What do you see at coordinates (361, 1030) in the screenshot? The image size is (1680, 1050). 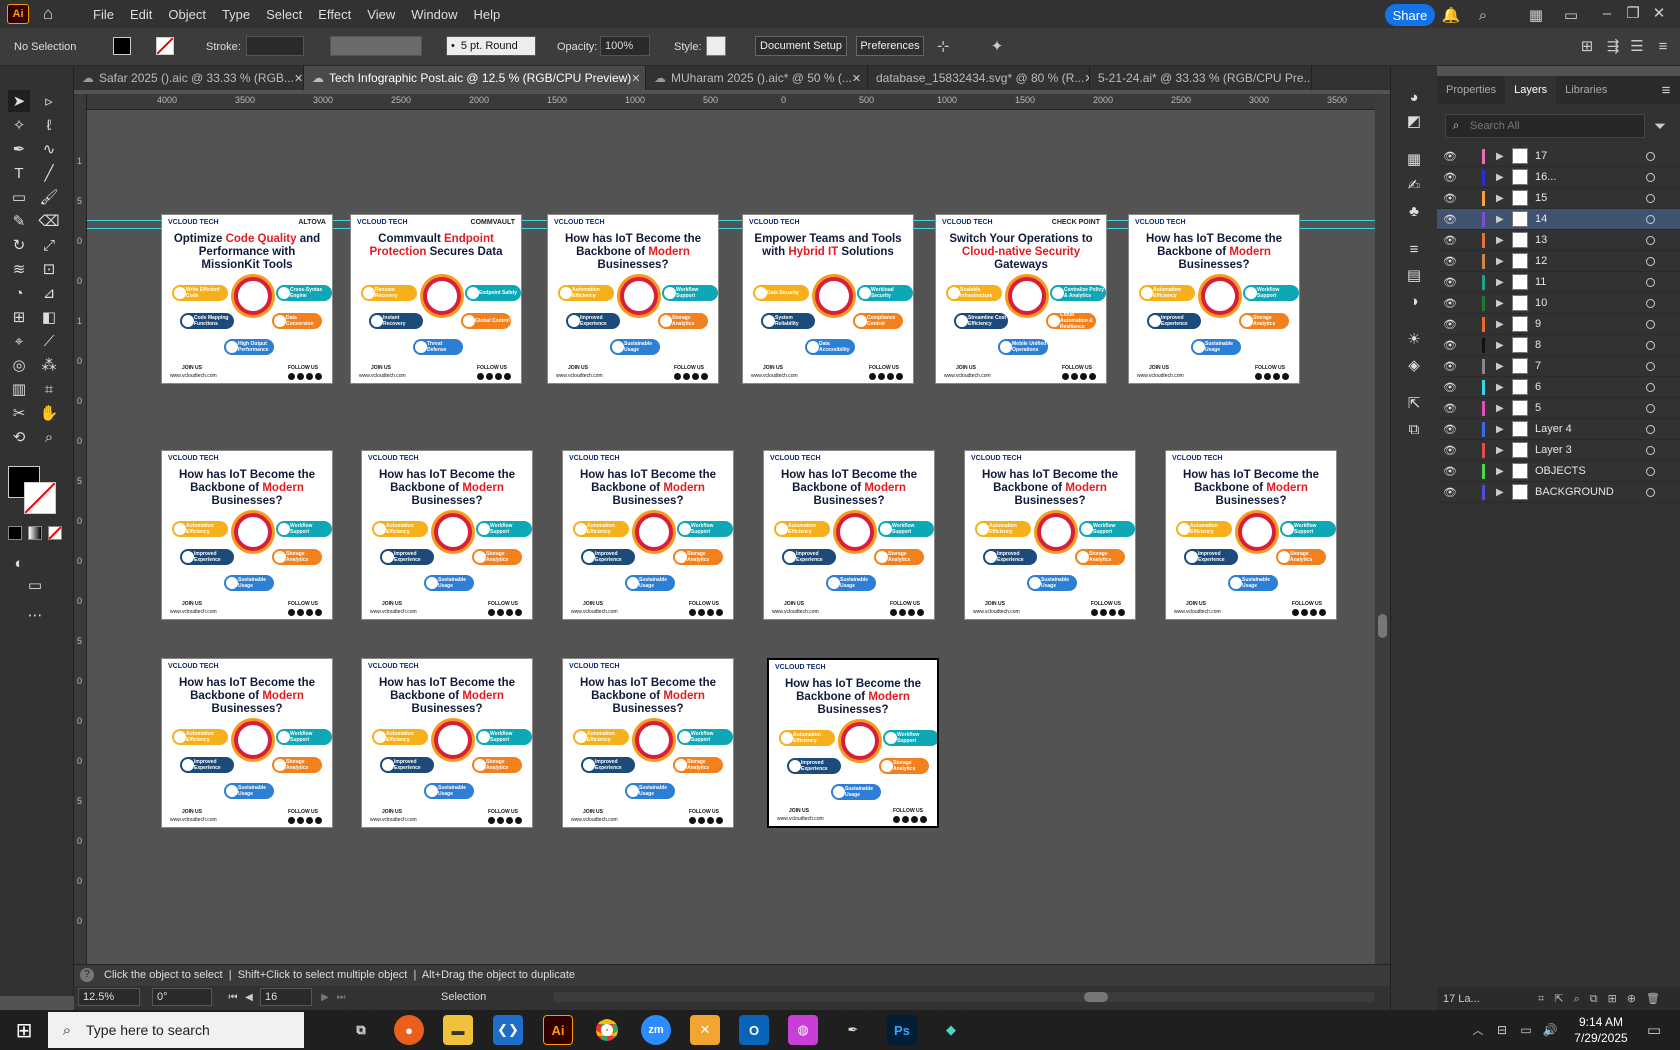 I see `task-view-icon: ⧉` at bounding box center [361, 1030].